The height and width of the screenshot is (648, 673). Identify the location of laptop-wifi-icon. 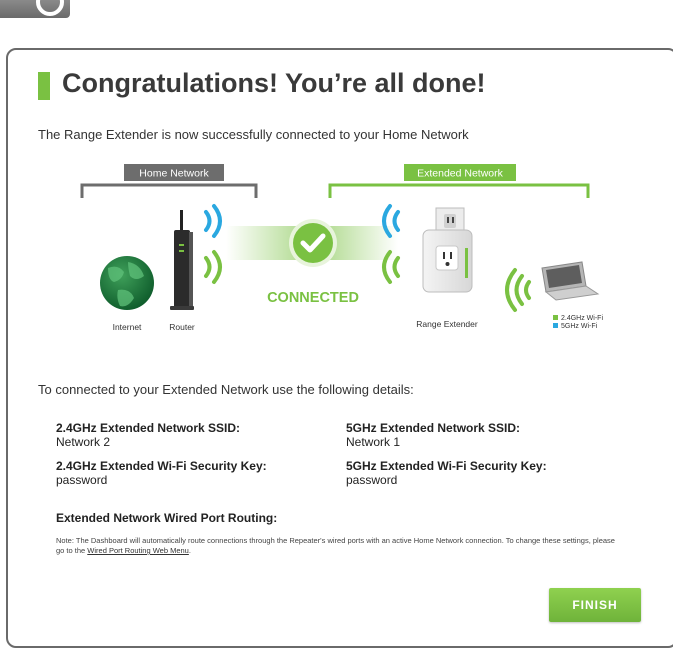
(518, 290).